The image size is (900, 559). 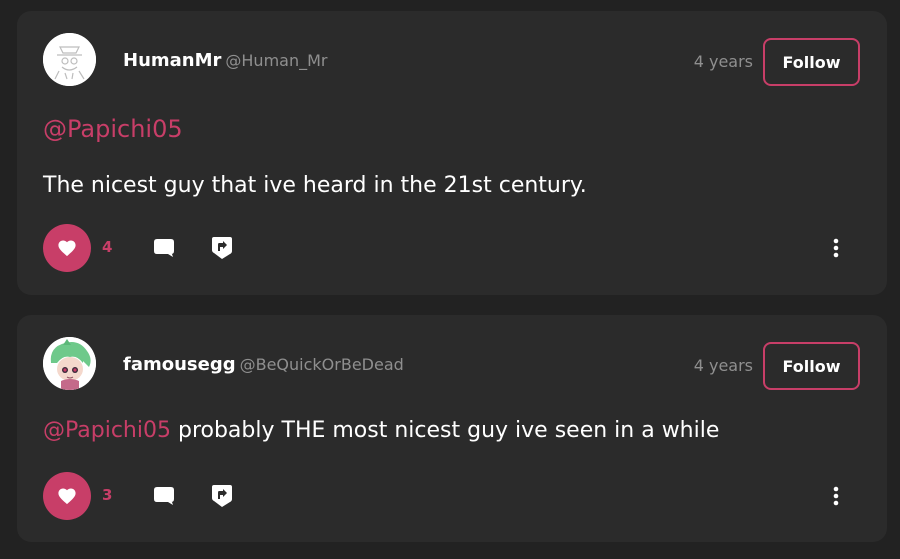 I want to click on user-handle: @BeQuickOrBeDead, so click(x=321, y=364).